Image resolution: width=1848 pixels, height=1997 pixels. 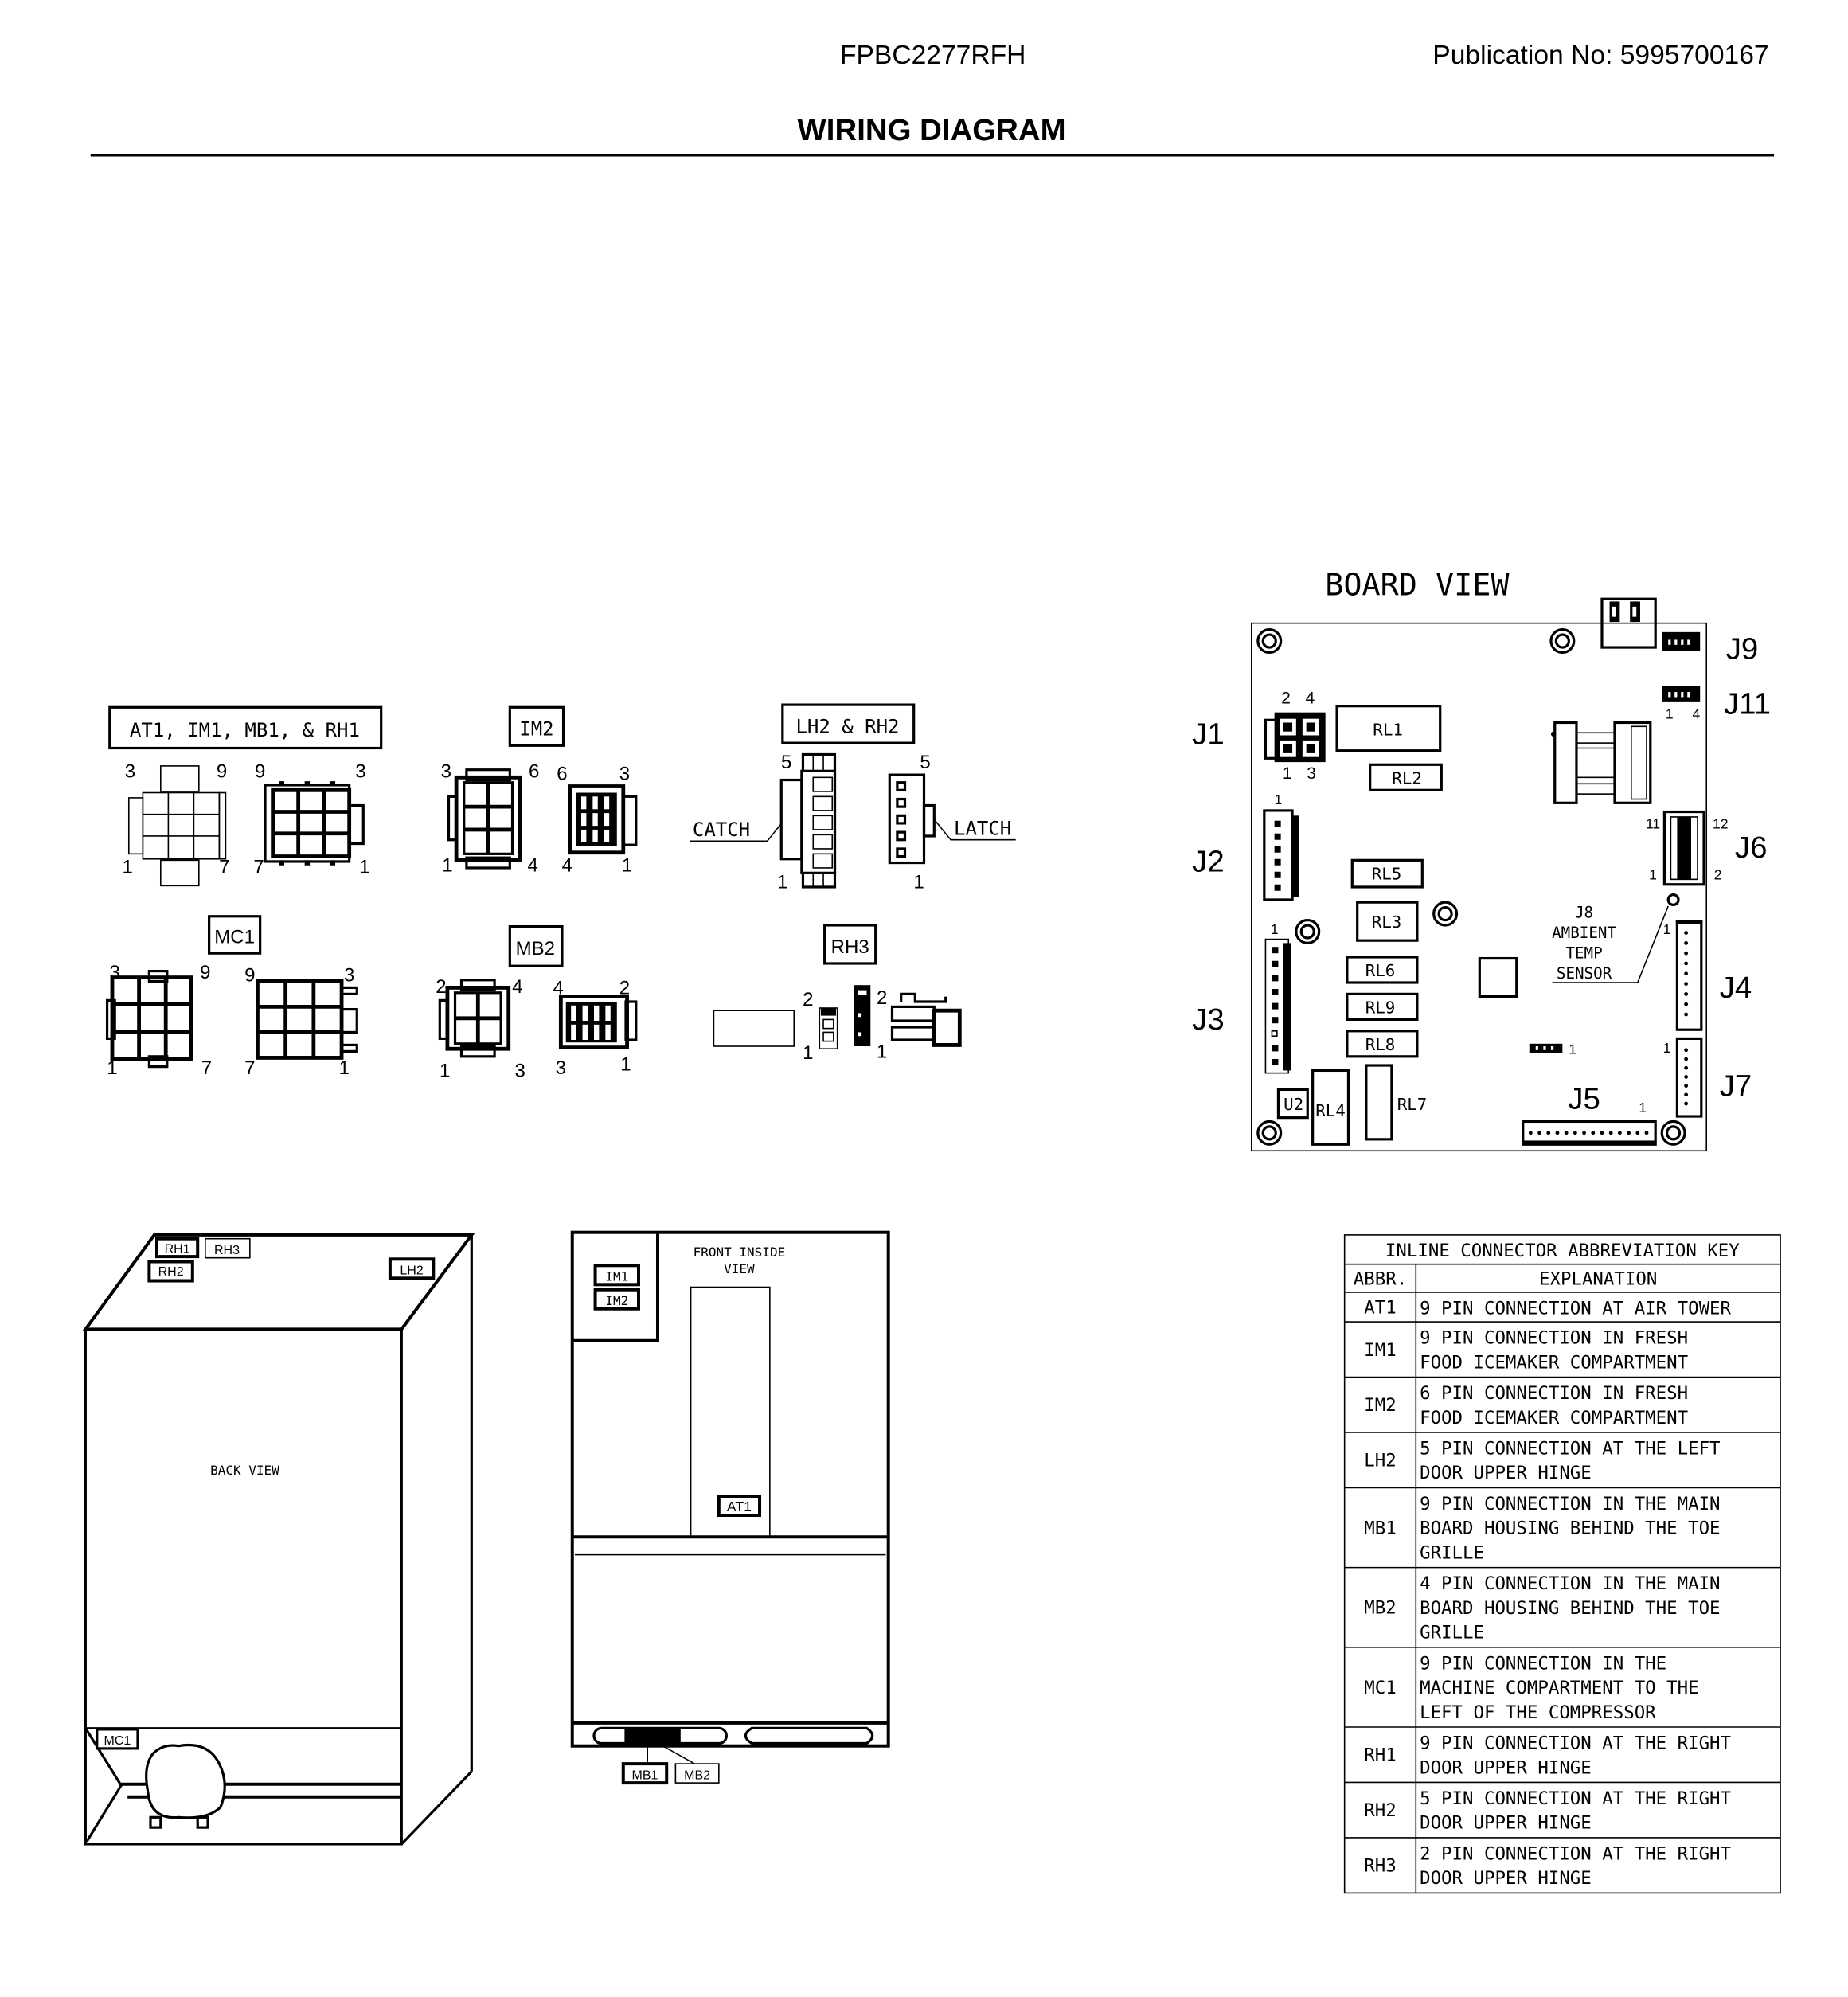 I want to click on explanation-line: DOOR UPPER HINGE, so click(x=1506, y=1823).